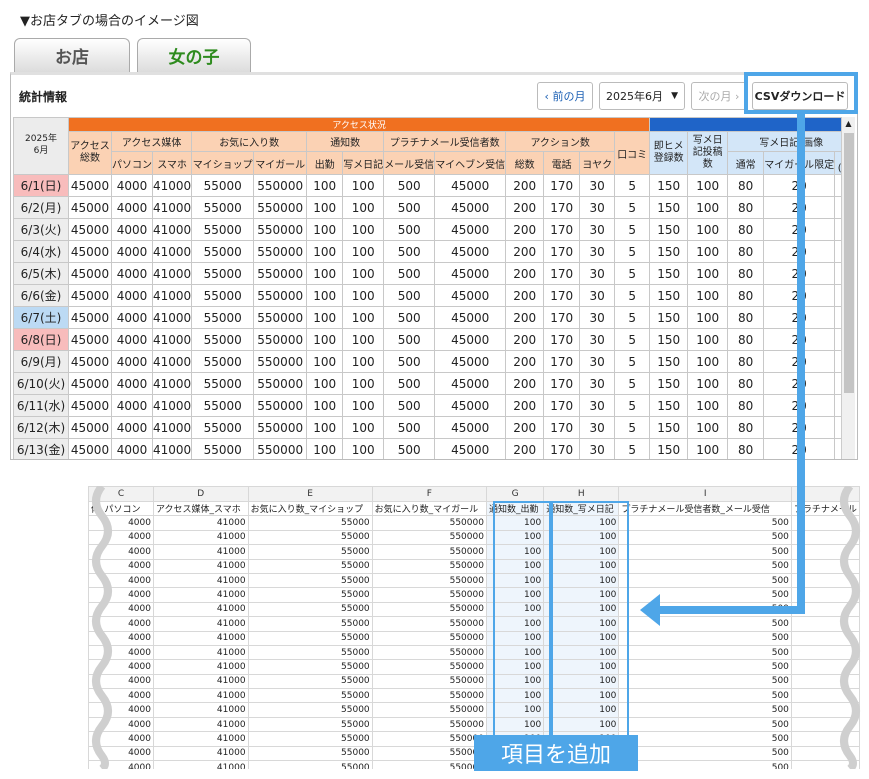  What do you see at coordinates (849, 263) in the screenshot?
I see `scrollbar-thumb` at bounding box center [849, 263].